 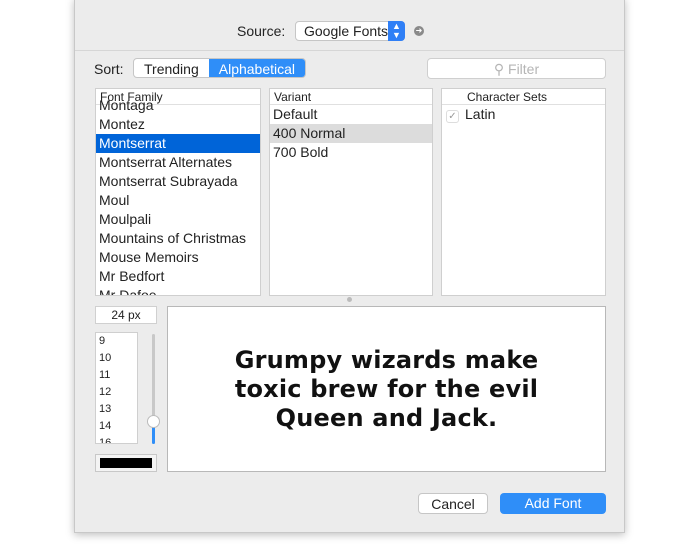 I want to click on arrow-right-icon: ➜, so click(x=419, y=31).